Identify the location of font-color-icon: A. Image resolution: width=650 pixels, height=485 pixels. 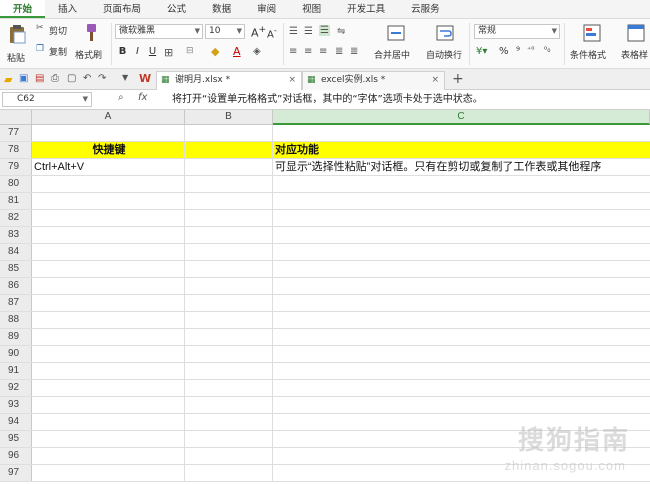
(237, 51).